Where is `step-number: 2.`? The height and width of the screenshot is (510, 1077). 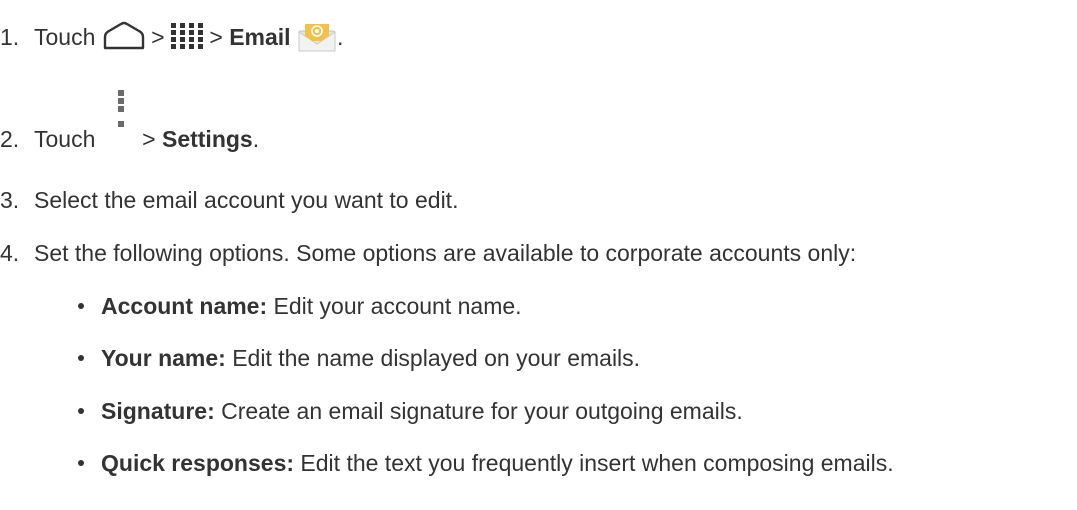
step-number: 2. is located at coordinates (10, 139).